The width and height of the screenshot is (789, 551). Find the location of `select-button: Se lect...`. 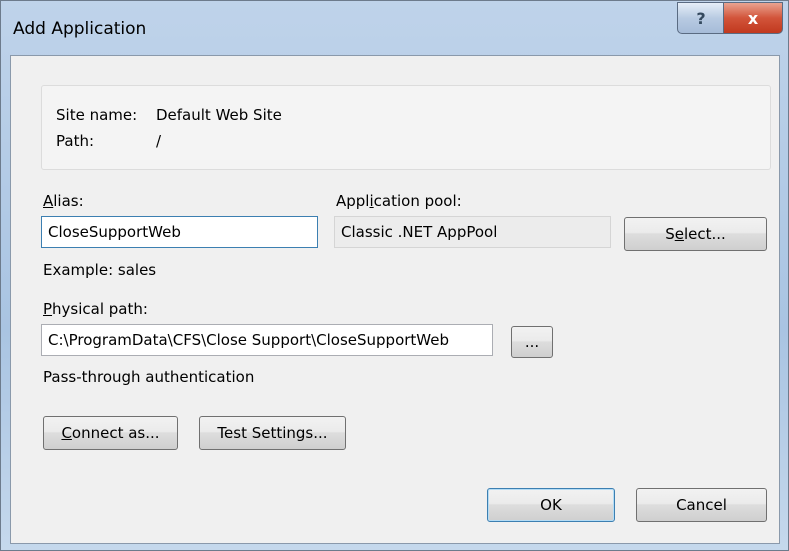

select-button: Se lect... is located at coordinates (695, 234).